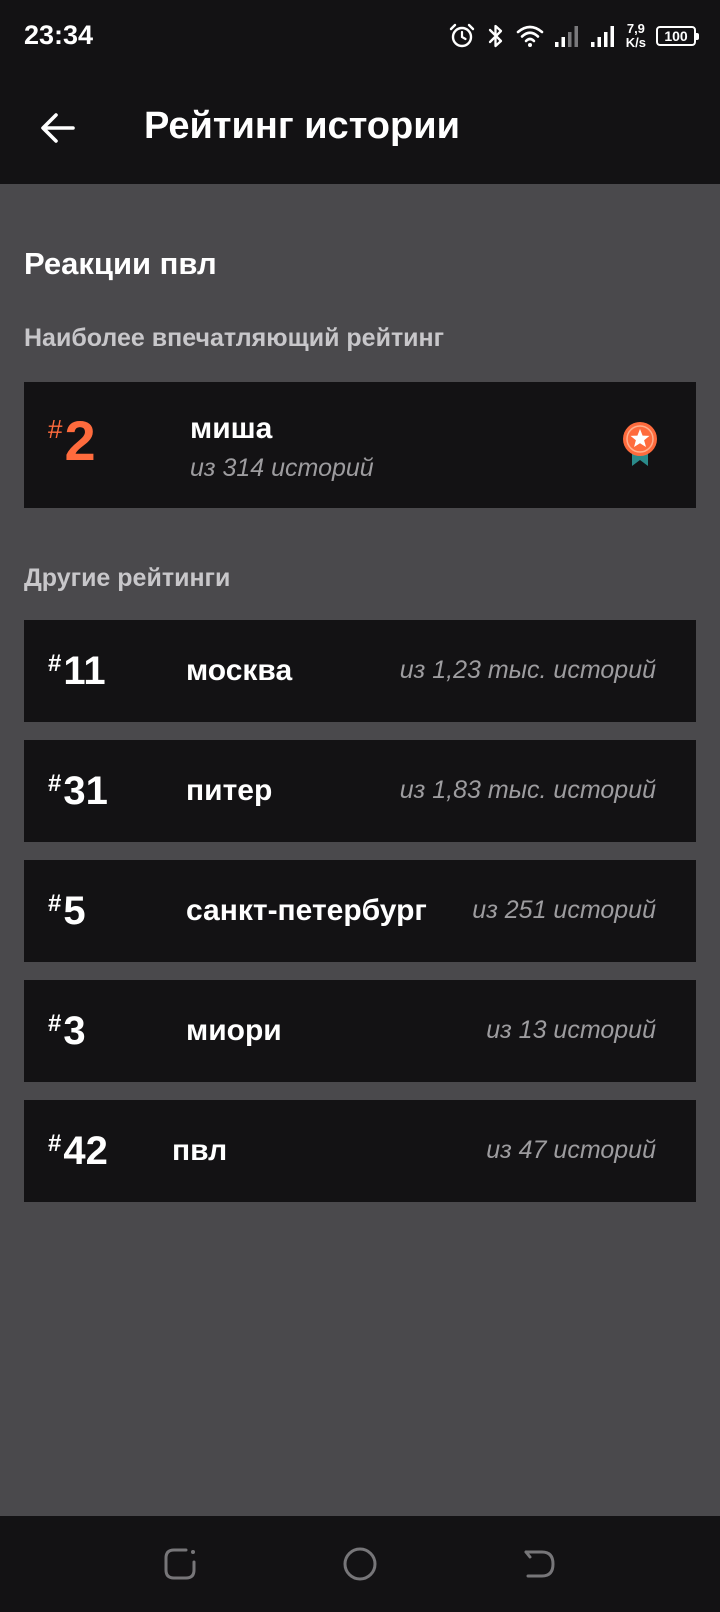 Image resolution: width=720 pixels, height=1612 pixels. What do you see at coordinates (85, 1151) in the screenshot?
I see `rank-number: 42` at bounding box center [85, 1151].